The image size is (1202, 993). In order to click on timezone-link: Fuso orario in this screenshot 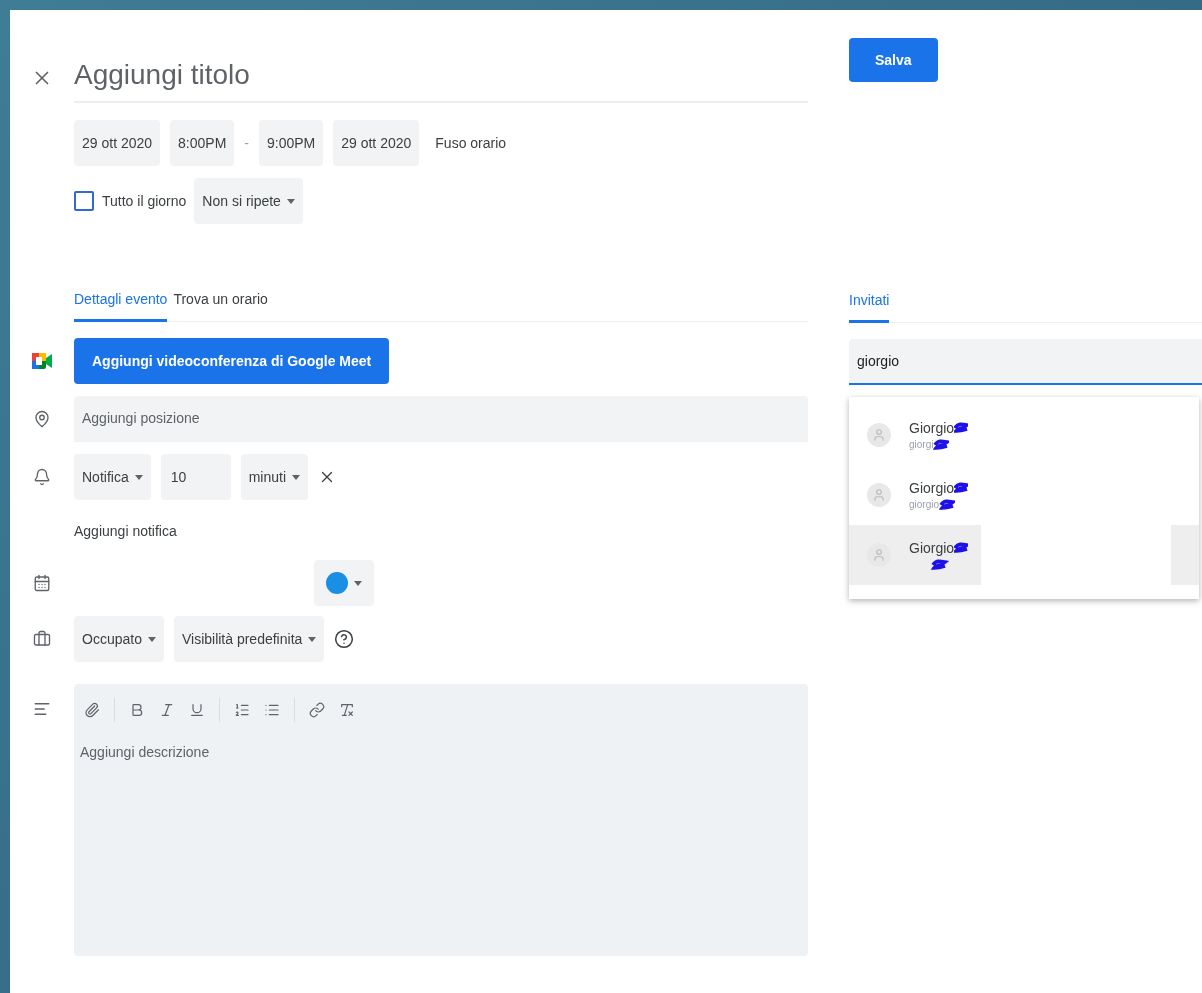, I will do `click(471, 143)`.